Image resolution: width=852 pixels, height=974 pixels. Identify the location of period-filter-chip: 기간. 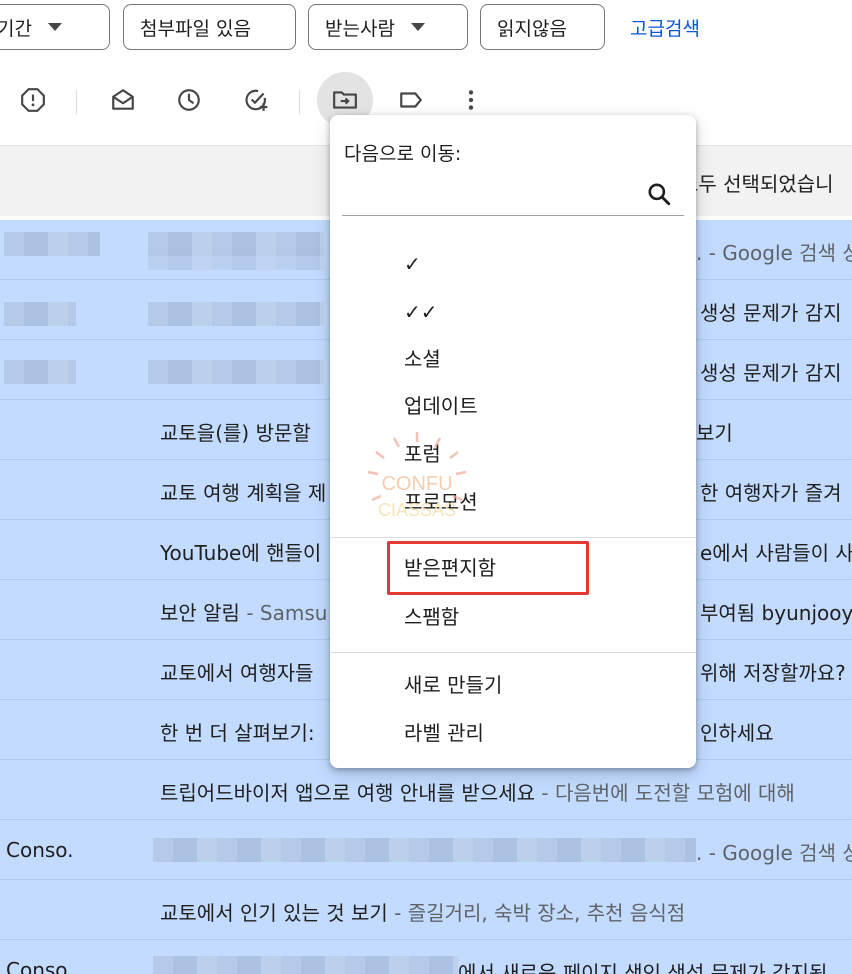
(55, 27).